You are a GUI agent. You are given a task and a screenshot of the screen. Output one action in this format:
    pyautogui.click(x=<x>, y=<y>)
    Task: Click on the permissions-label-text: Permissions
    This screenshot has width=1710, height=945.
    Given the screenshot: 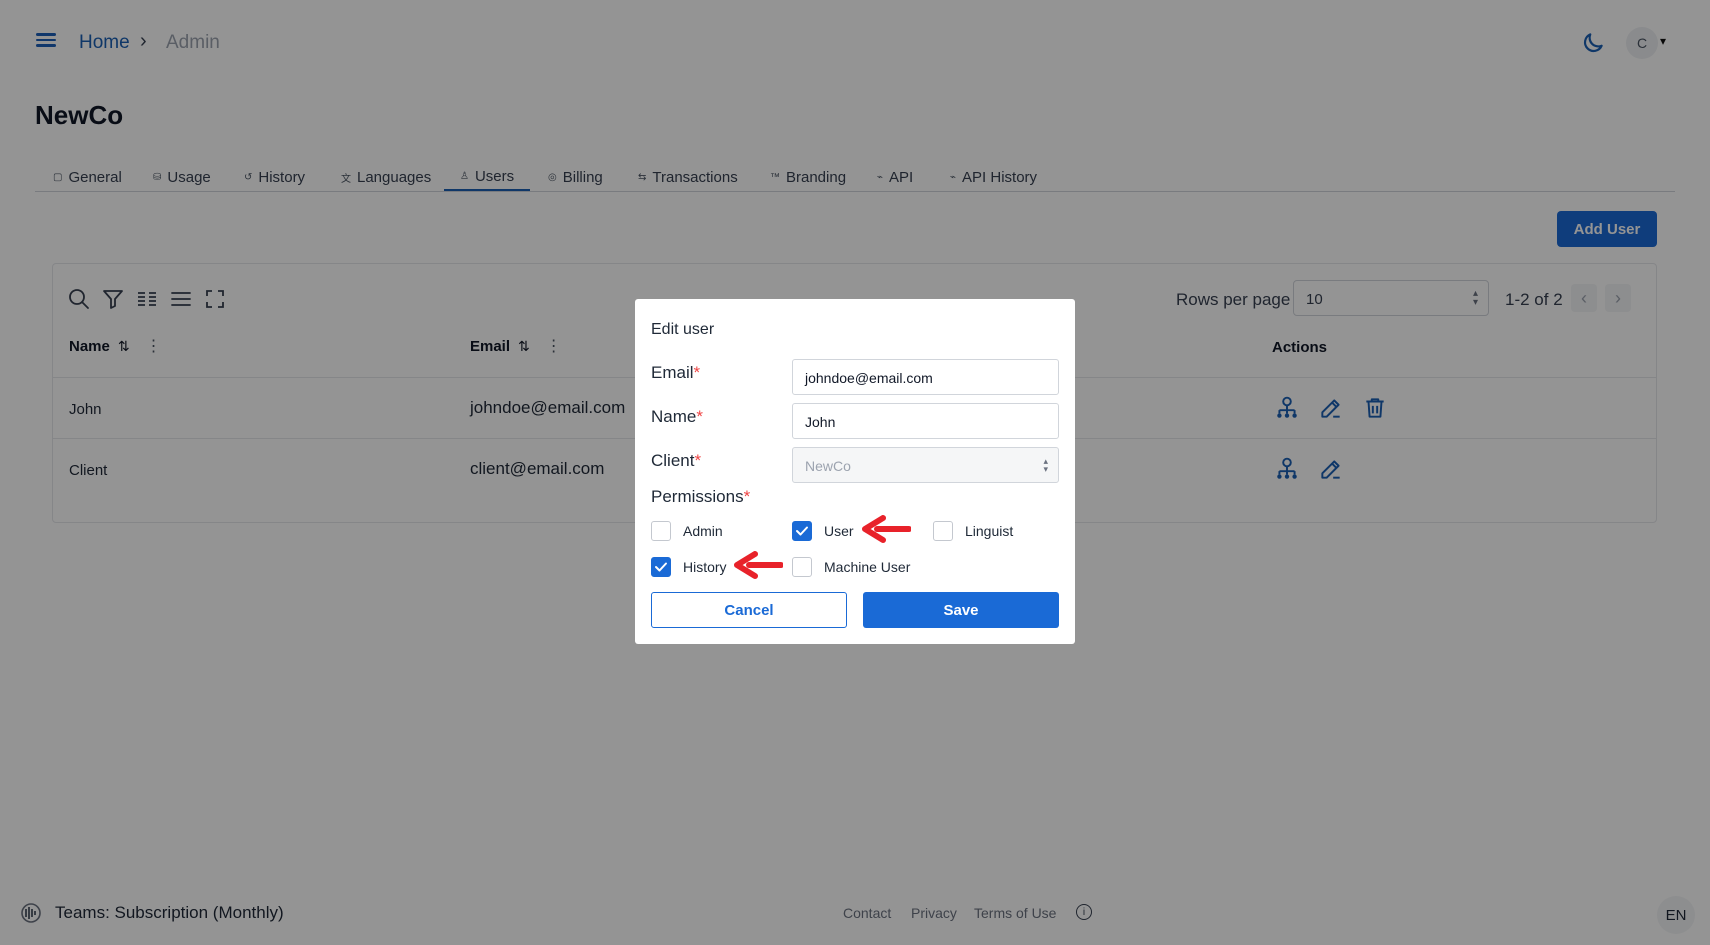 What is the action you would take?
    pyautogui.click(x=697, y=496)
    